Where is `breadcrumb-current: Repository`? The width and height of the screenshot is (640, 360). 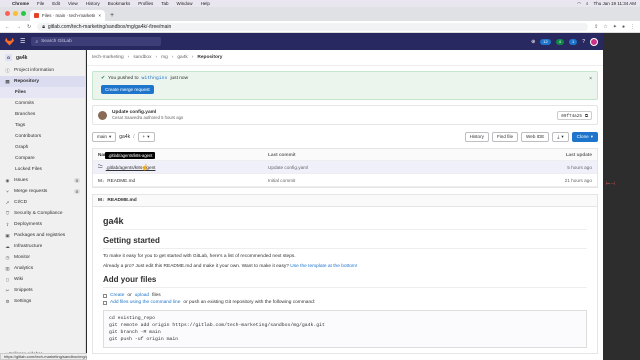 breadcrumb-current: Repository is located at coordinates (209, 57).